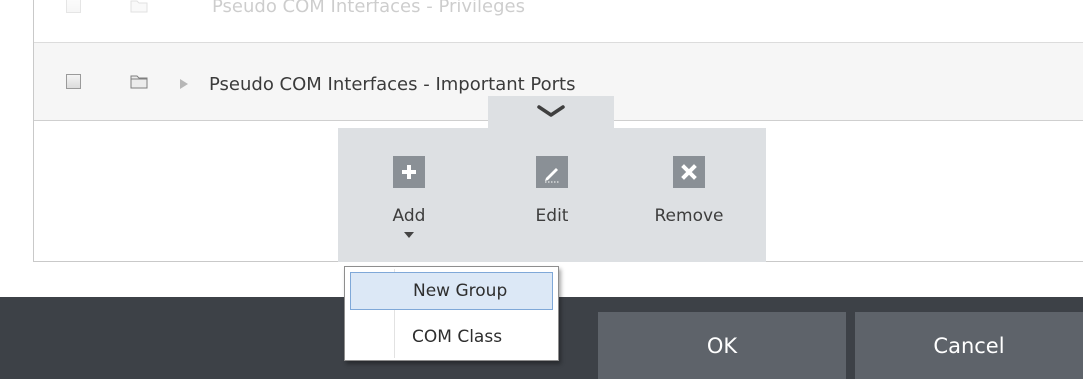 The image size is (1083, 379). What do you see at coordinates (392, 84) in the screenshot?
I see `row-label: Pseudo COM Interfaces - Important Ports` at bounding box center [392, 84].